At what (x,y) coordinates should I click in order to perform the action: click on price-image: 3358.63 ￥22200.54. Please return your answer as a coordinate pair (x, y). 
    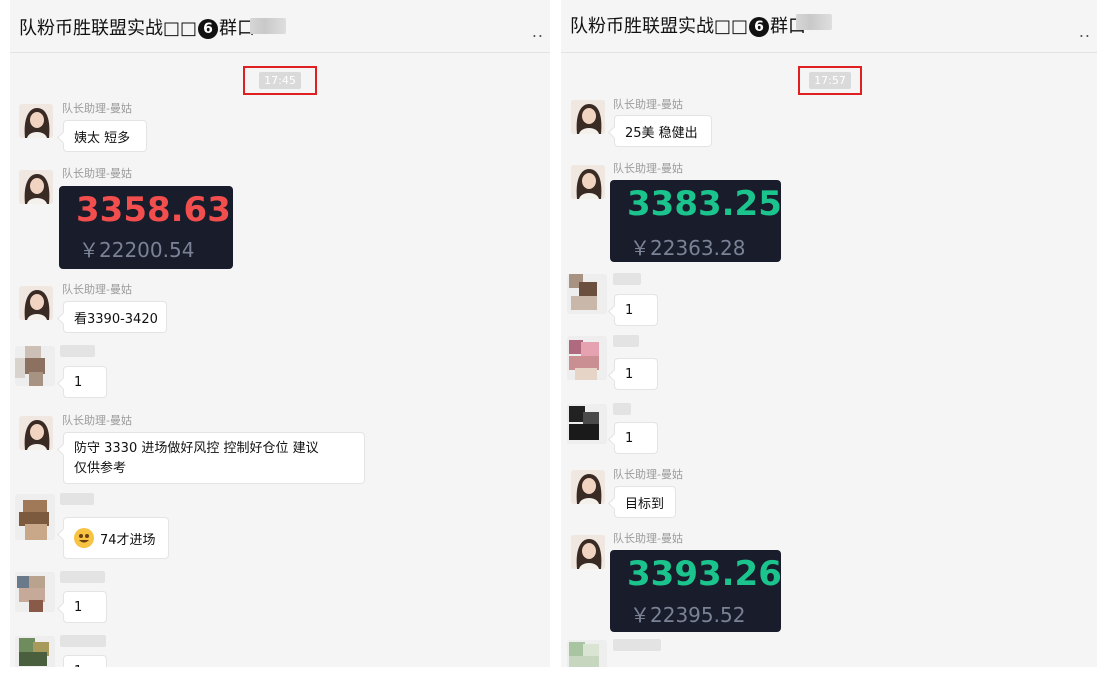
    Looking at the image, I should click on (146, 227).